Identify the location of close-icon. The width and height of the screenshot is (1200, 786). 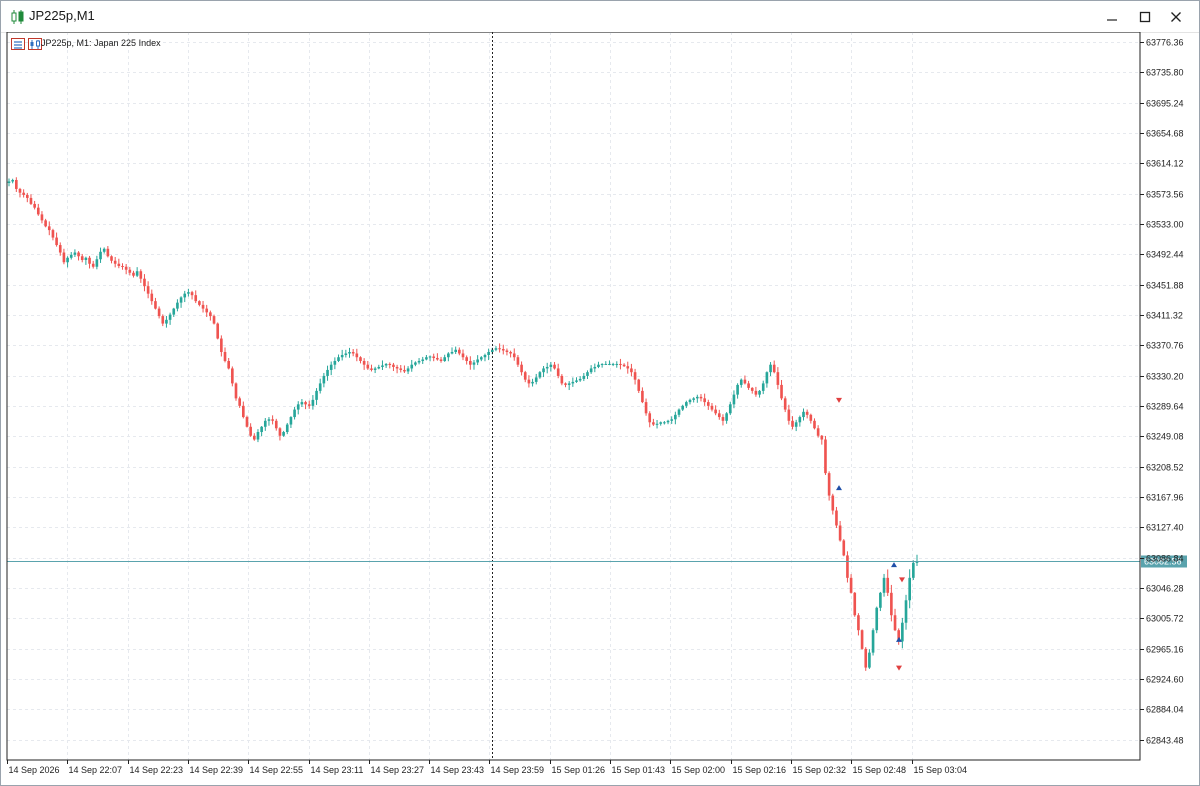
(1176, 17).